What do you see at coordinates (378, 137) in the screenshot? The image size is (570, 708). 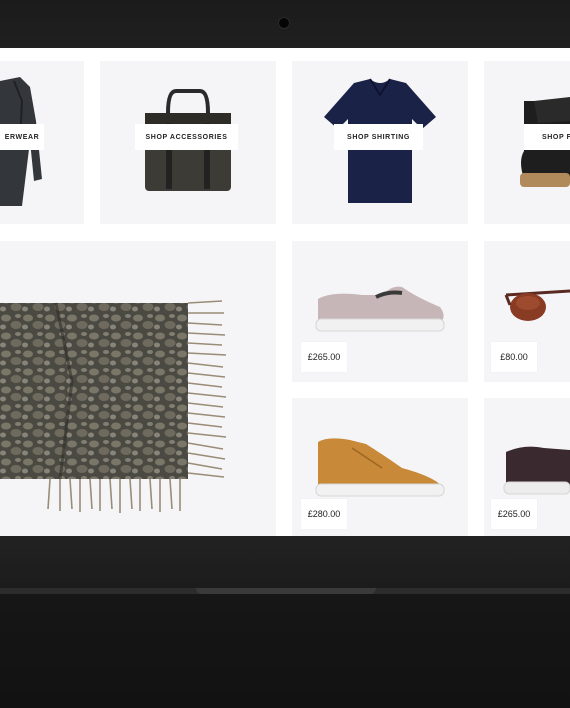 I see `category-label: SHOP SHIRTING` at bounding box center [378, 137].